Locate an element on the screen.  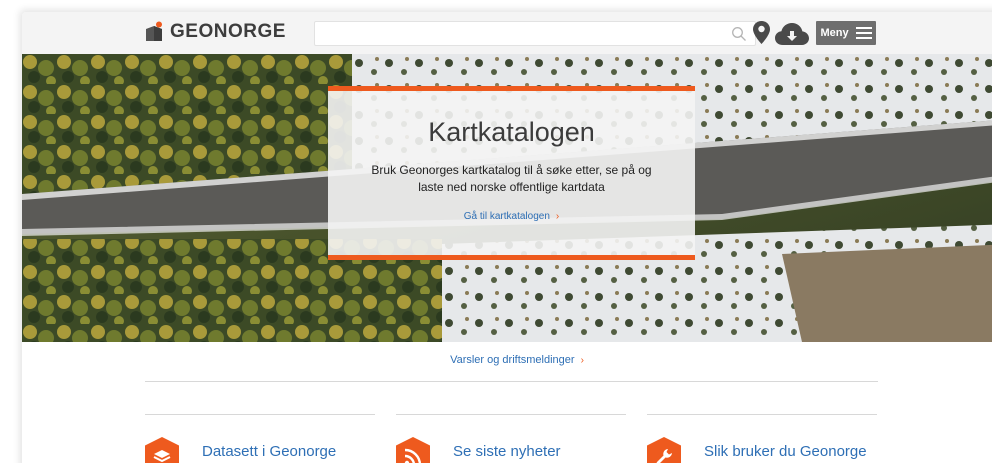
search-box is located at coordinates (535, 33).